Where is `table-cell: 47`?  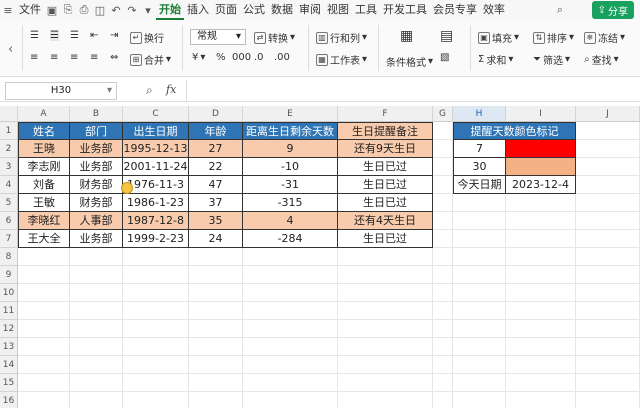 table-cell: 47 is located at coordinates (216, 185).